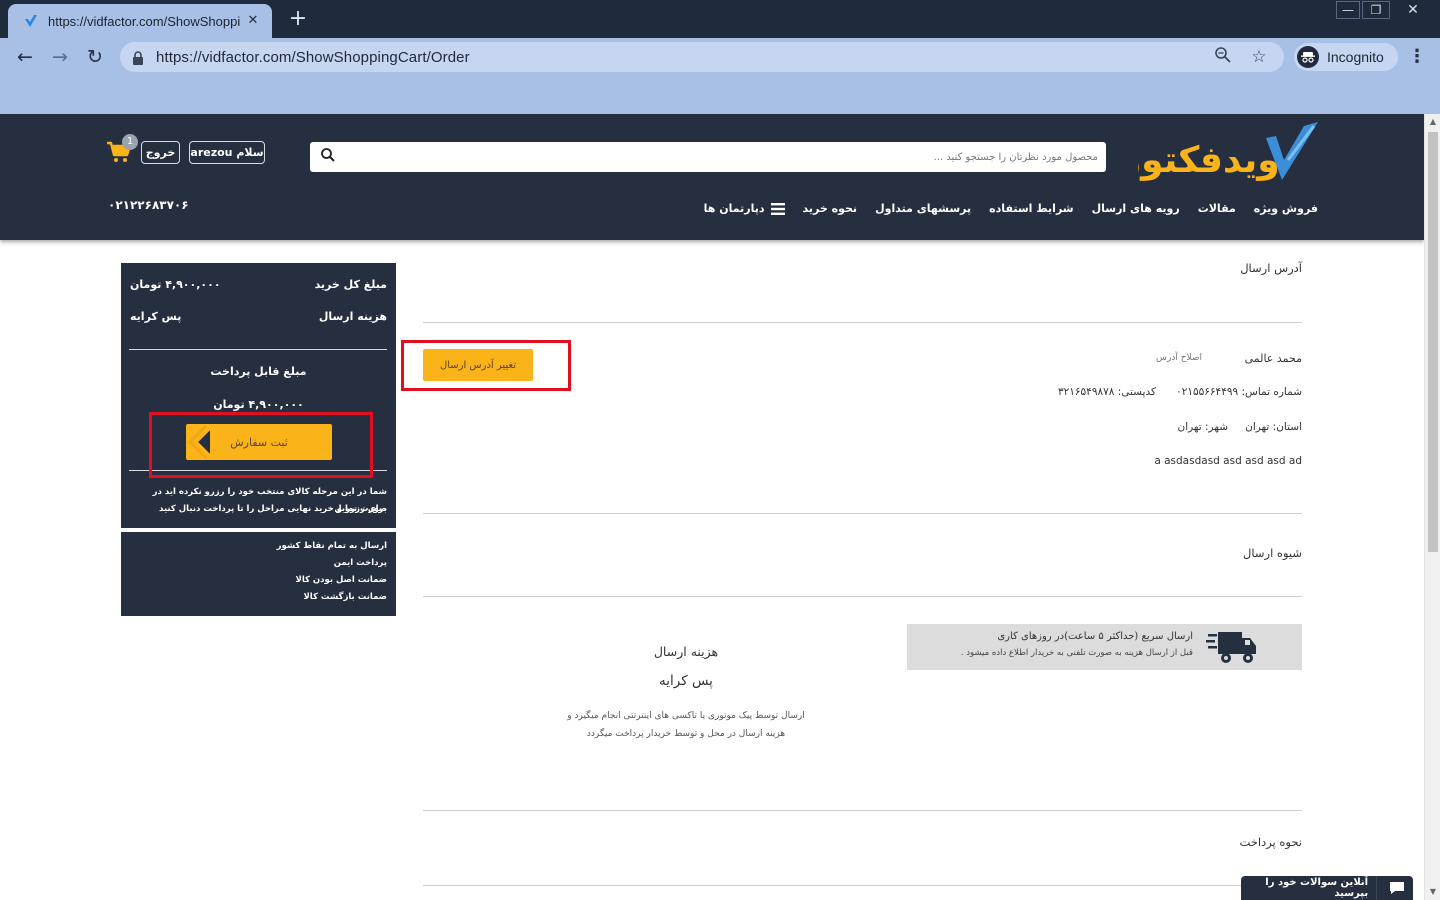 Image resolution: width=1440 pixels, height=900 pixels. What do you see at coordinates (777, 208) in the screenshot?
I see `hamburger-menu-icon` at bounding box center [777, 208].